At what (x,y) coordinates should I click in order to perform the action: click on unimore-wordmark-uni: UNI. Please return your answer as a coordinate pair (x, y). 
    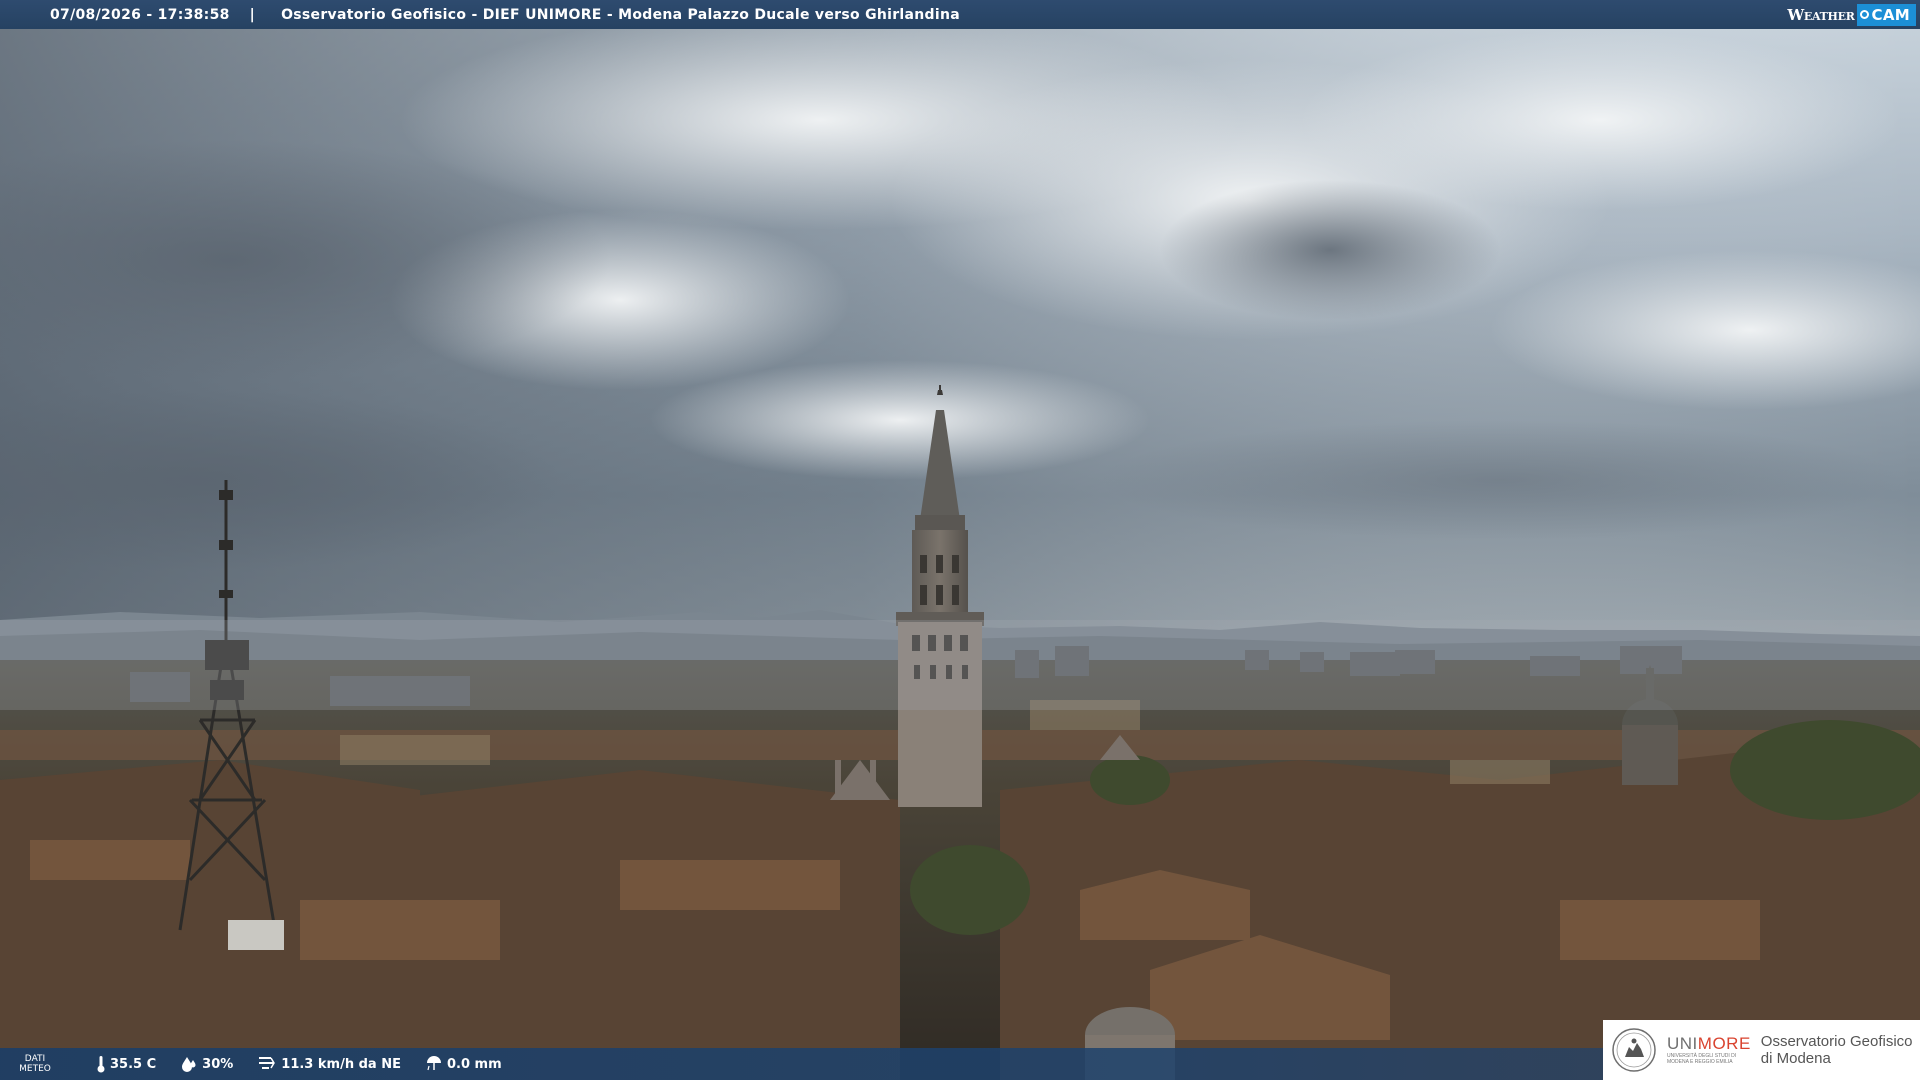
    Looking at the image, I should click on (1682, 1043).